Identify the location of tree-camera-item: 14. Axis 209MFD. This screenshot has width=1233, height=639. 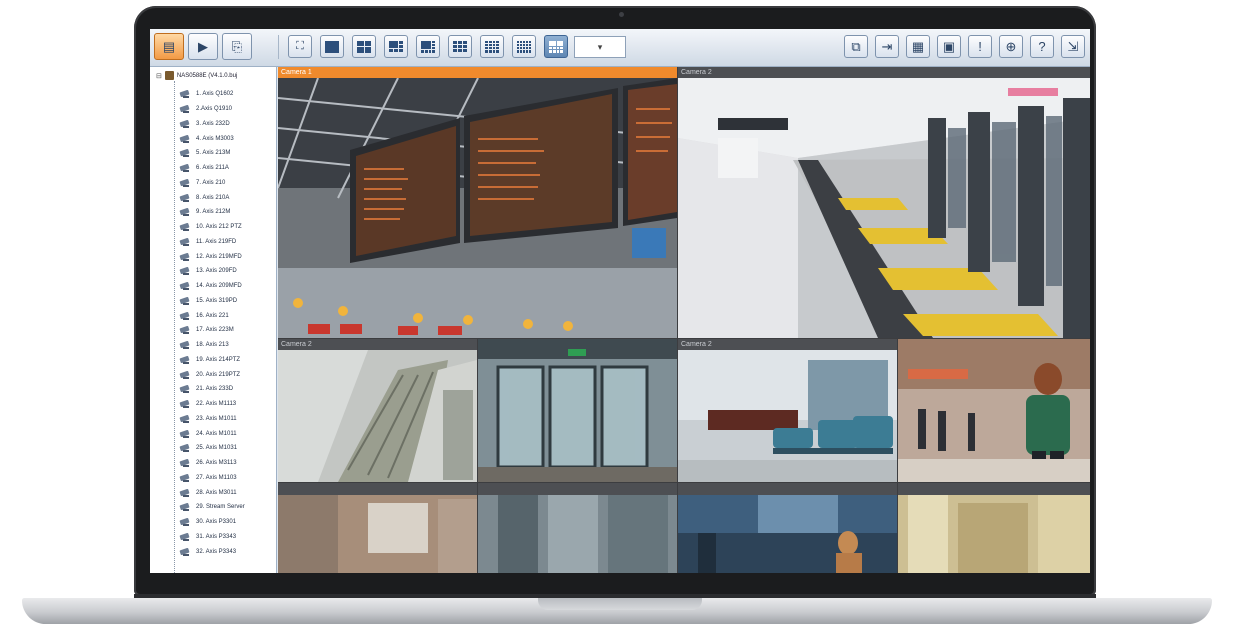
(212, 286).